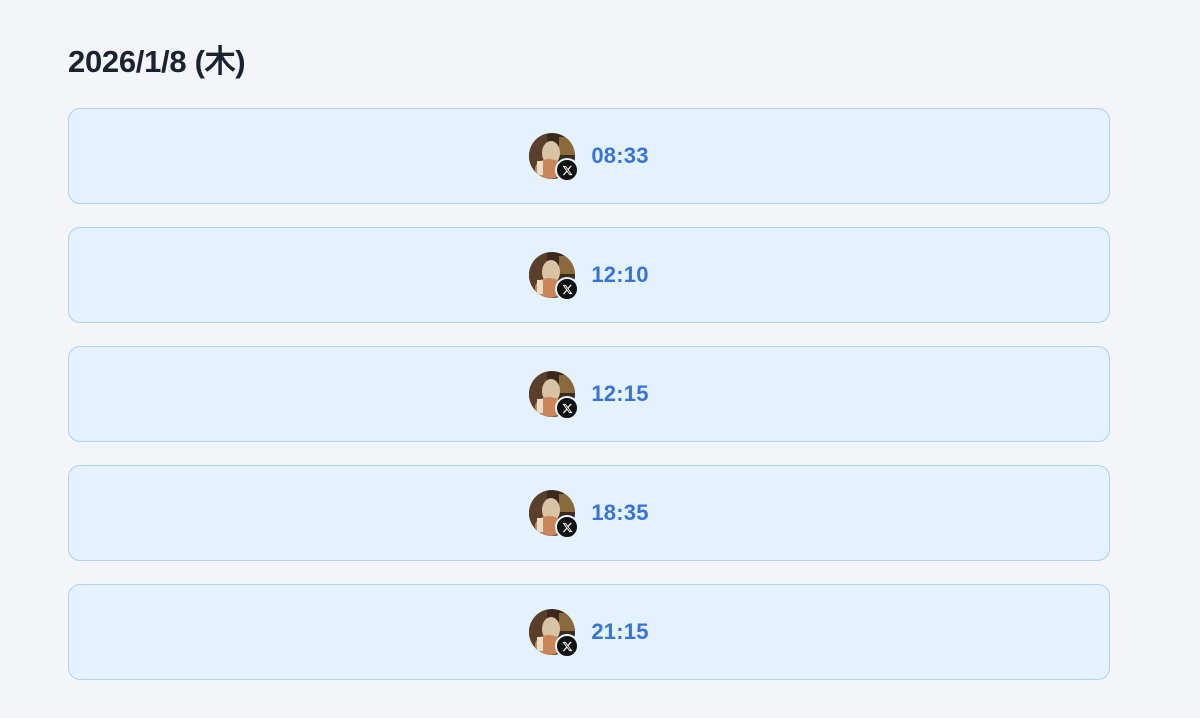  What do you see at coordinates (157, 61) in the screenshot?
I see `date-heading: 2026/1/8 (木)` at bounding box center [157, 61].